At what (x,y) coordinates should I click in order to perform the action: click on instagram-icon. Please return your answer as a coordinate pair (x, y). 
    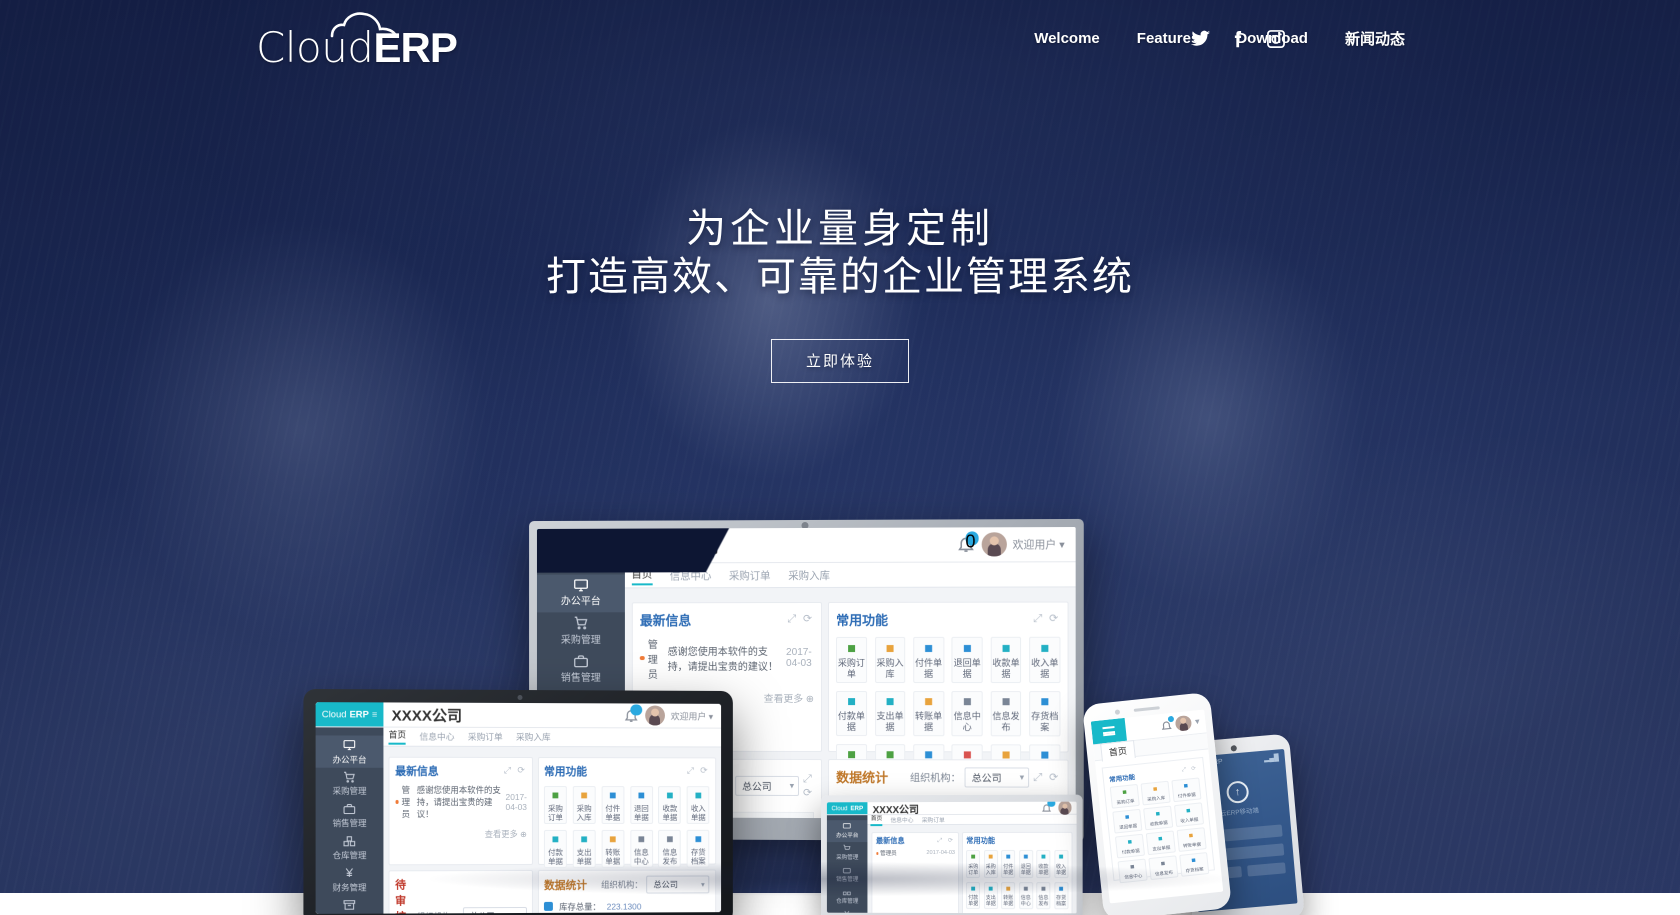
    Looking at the image, I should click on (1276, 39).